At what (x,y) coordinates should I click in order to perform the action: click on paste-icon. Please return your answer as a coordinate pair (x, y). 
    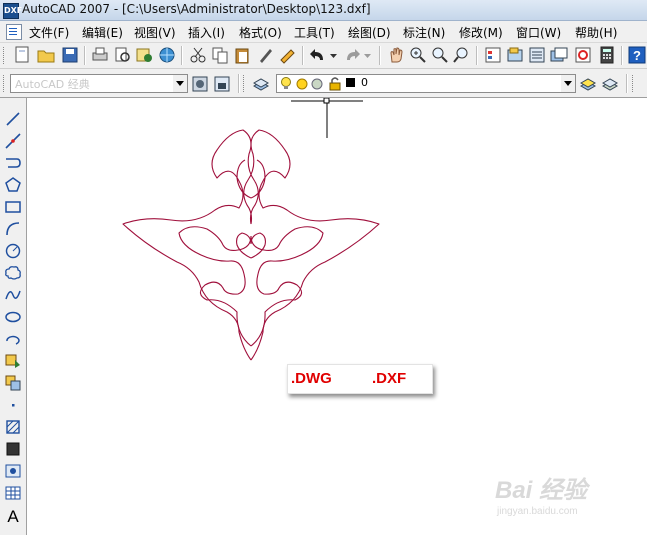
    Looking at the image, I should click on (242, 55).